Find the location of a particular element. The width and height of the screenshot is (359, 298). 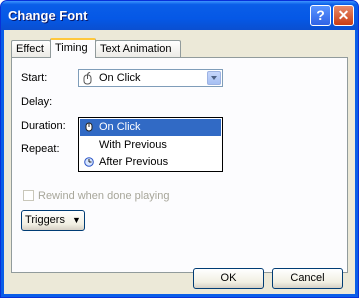

option-label: On Click is located at coordinates (120, 127).